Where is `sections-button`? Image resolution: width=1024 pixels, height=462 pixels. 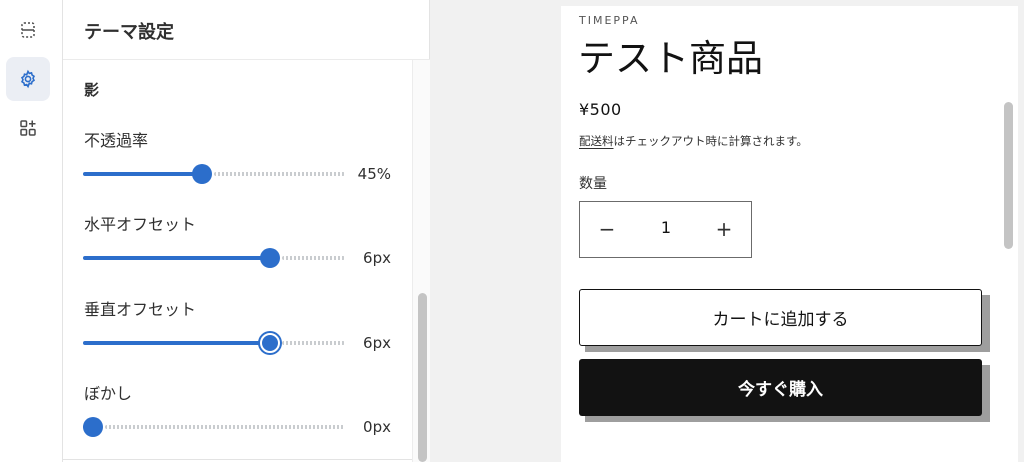
sections-button is located at coordinates (28, 30).